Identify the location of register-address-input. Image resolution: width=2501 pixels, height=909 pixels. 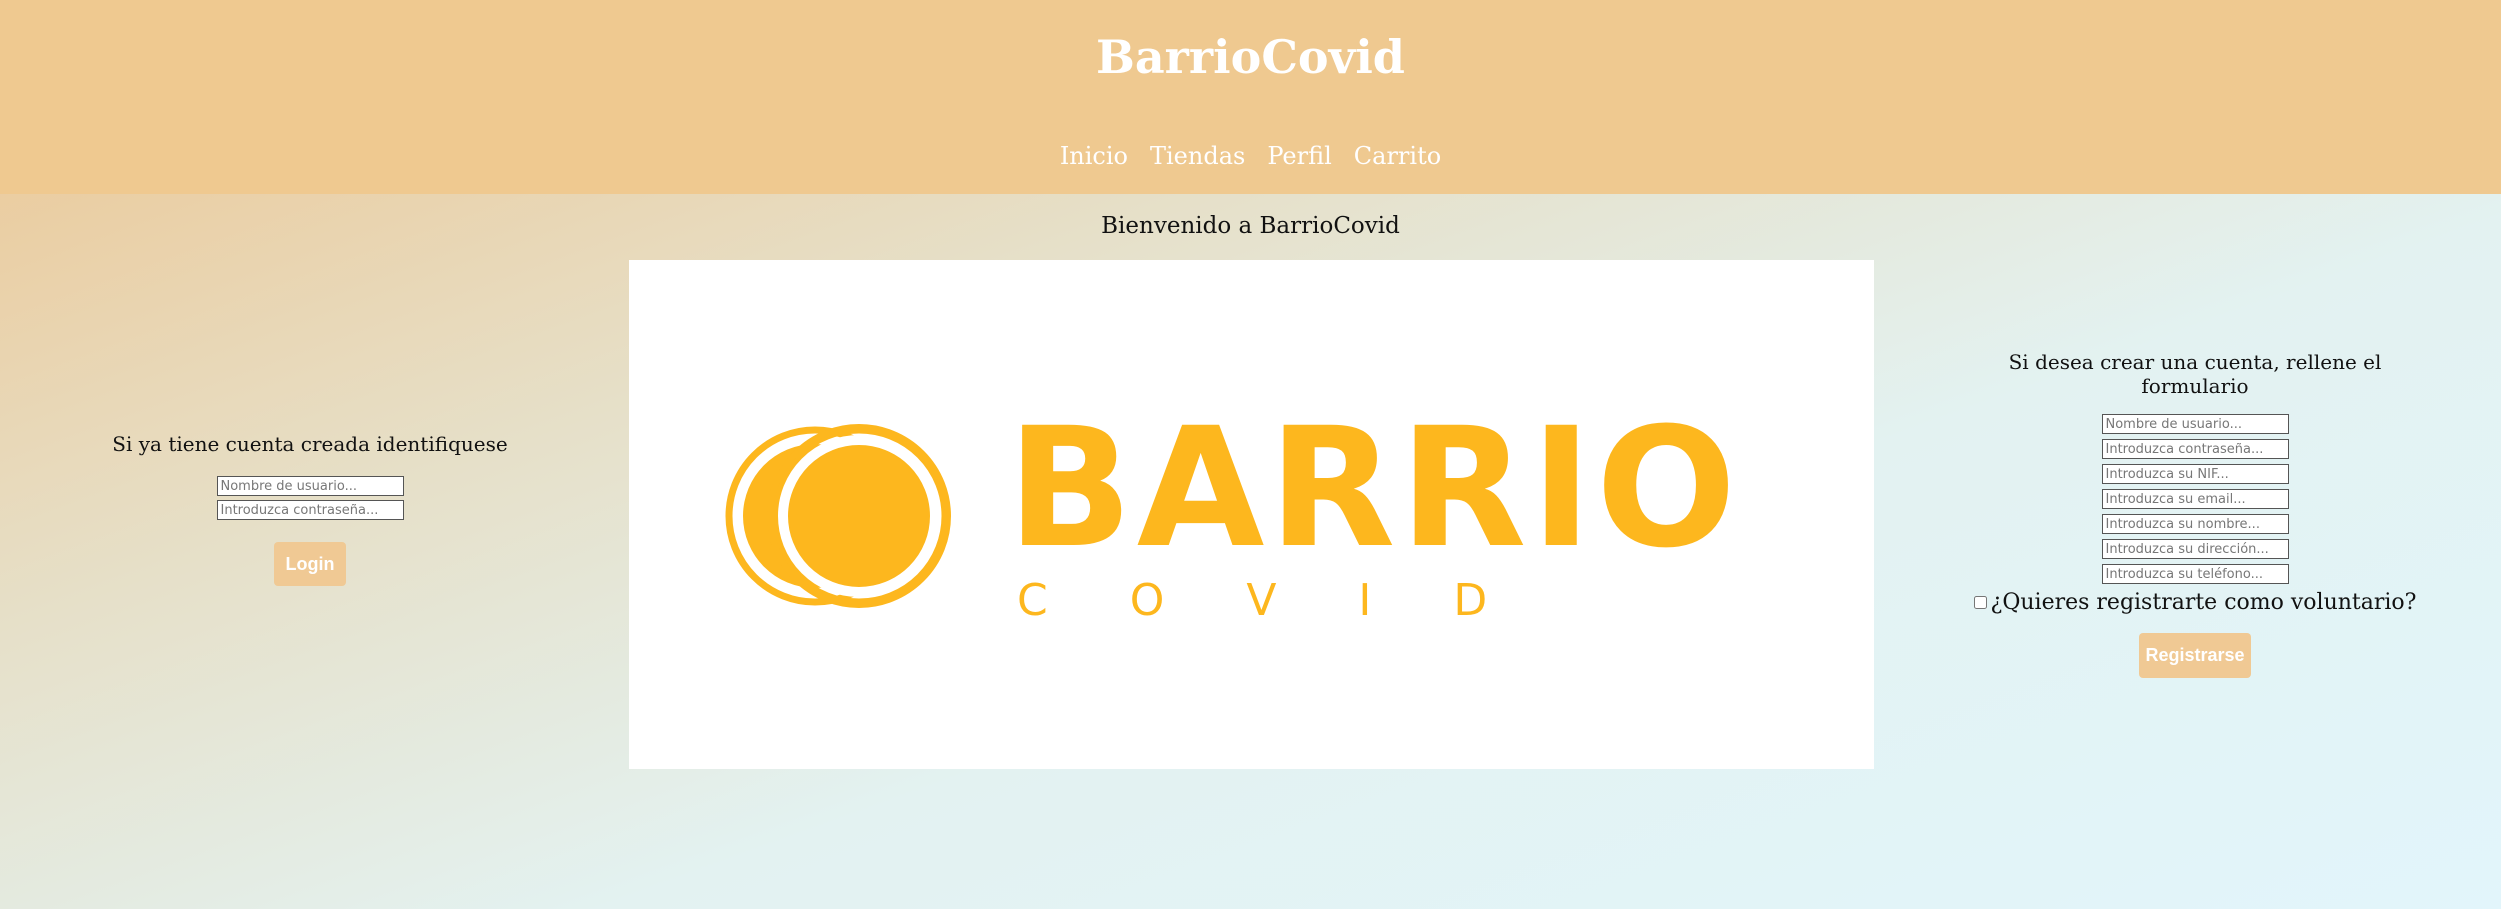
(2195, 549).